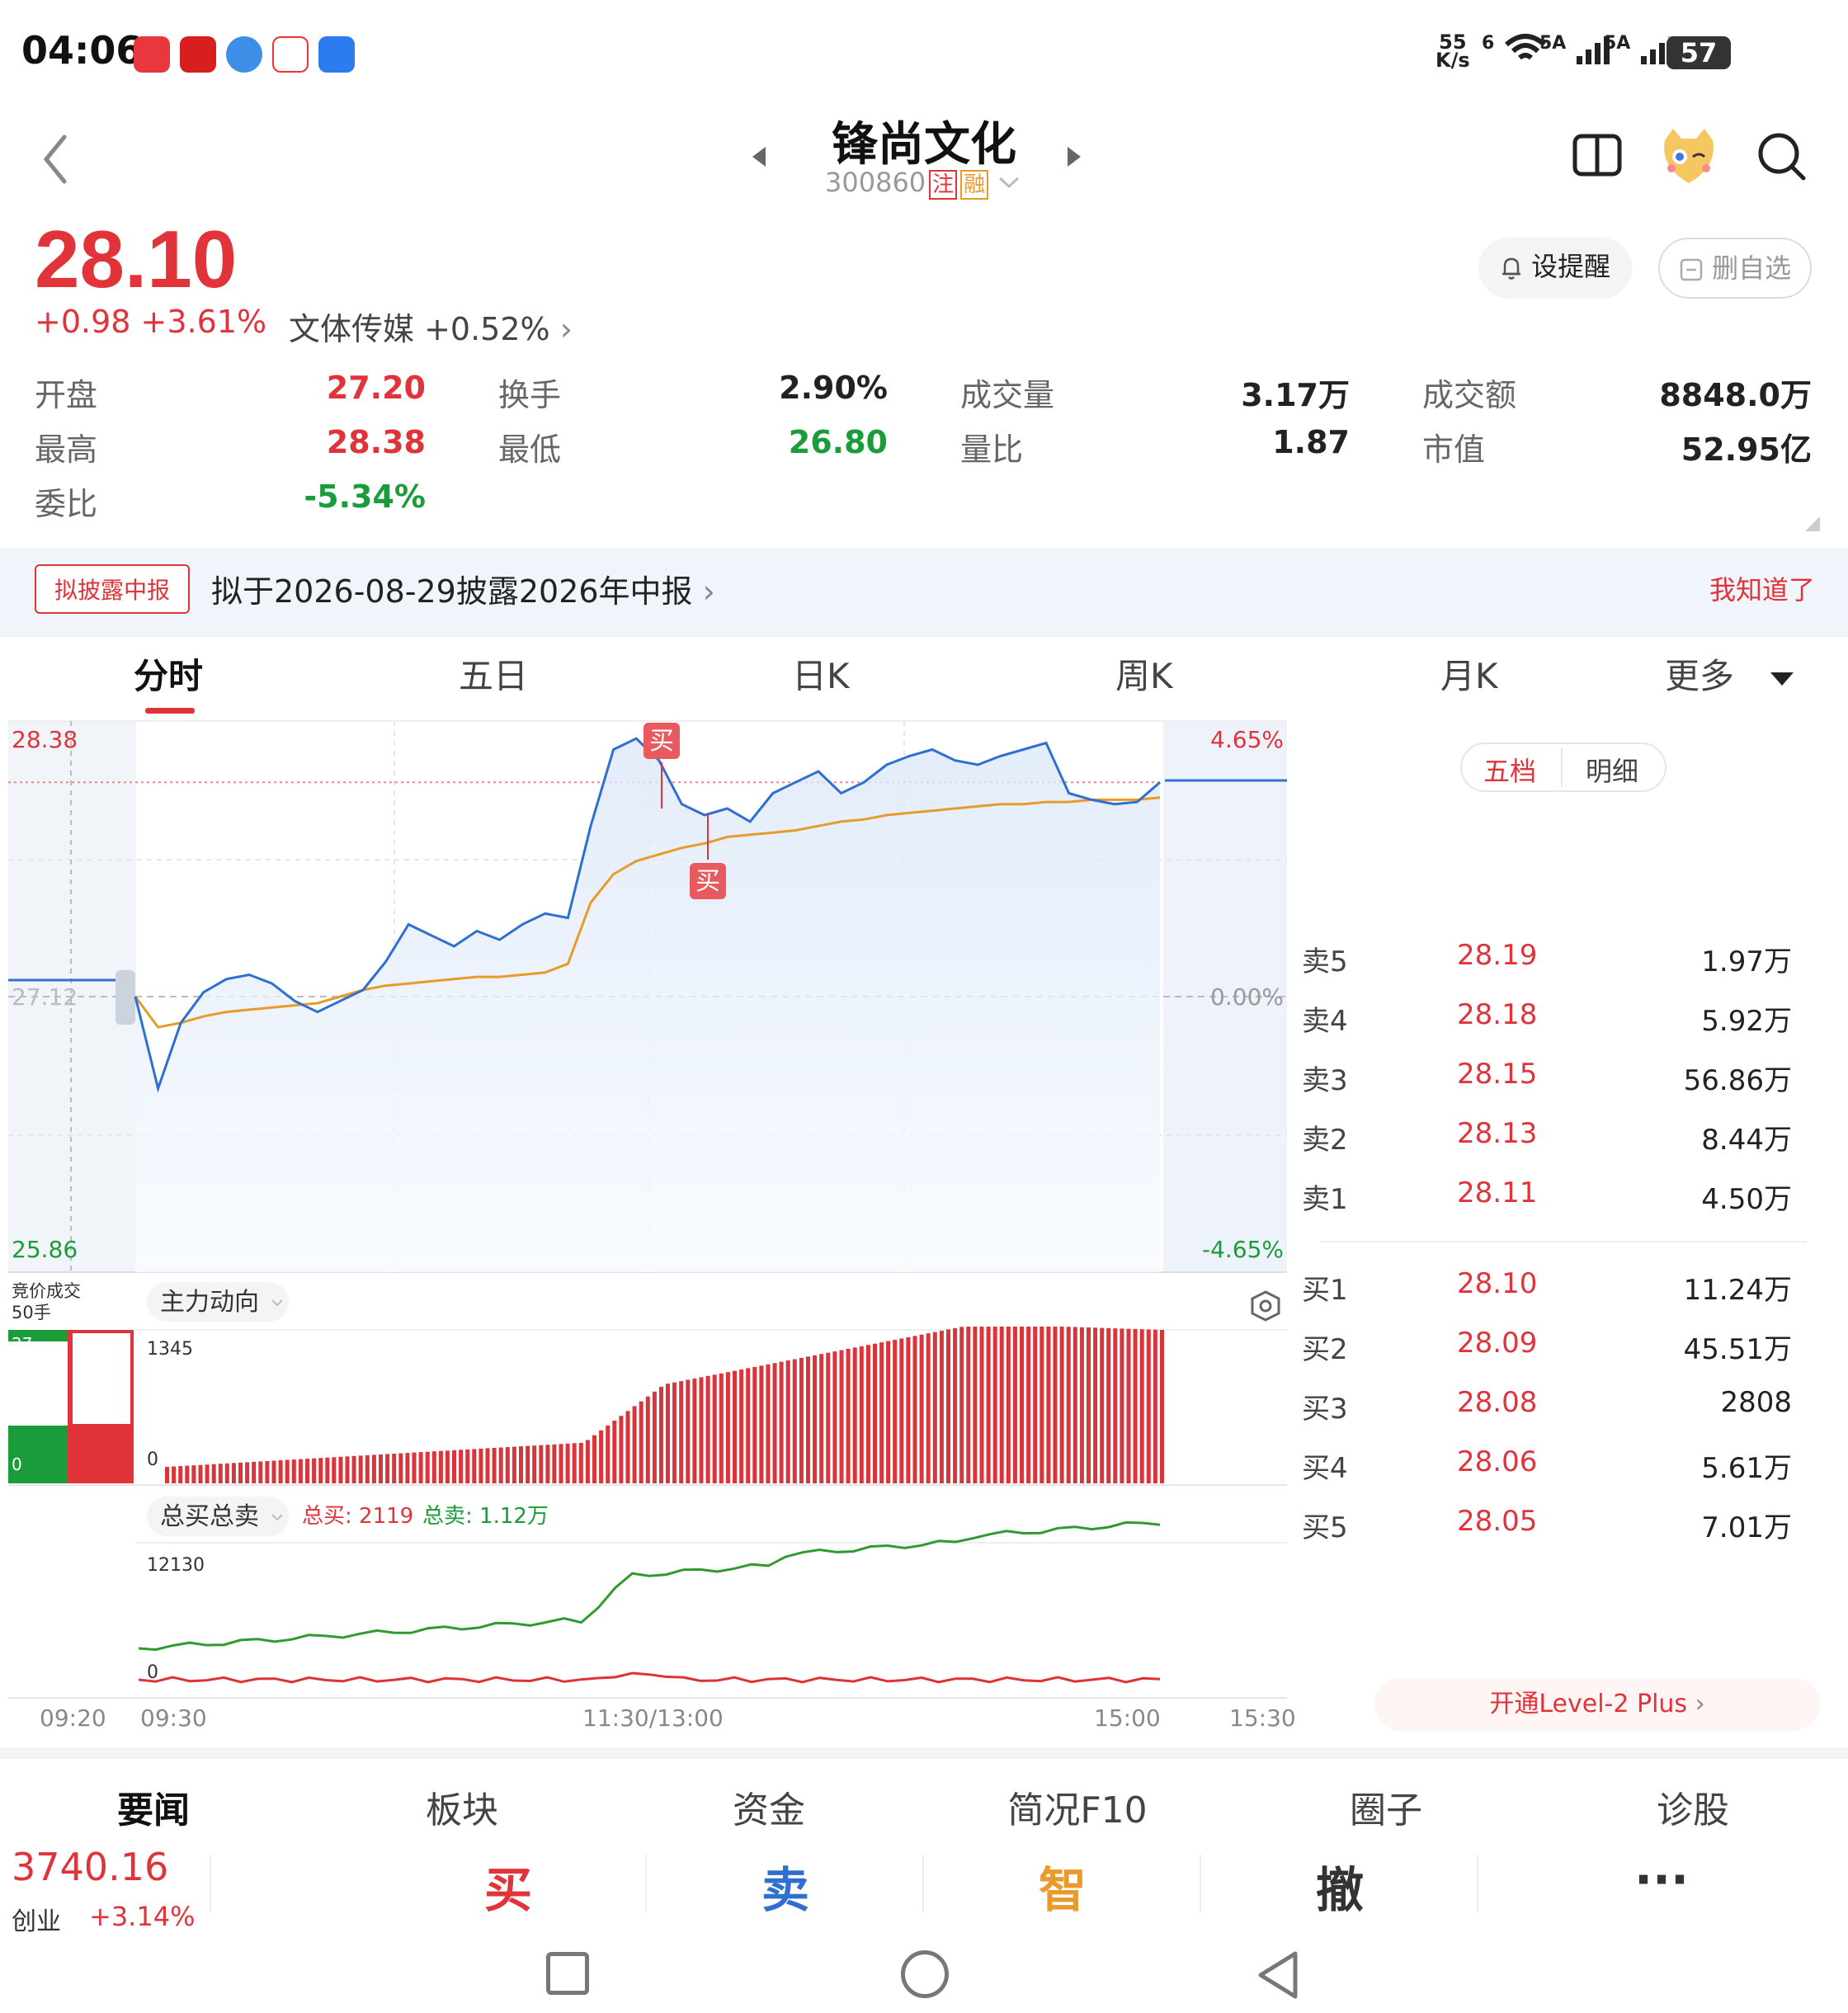  What do you see at coordinates (90, 1867) in the screenshot?
I see `index-value: 3740.16` at bounding box center [90, 1867].